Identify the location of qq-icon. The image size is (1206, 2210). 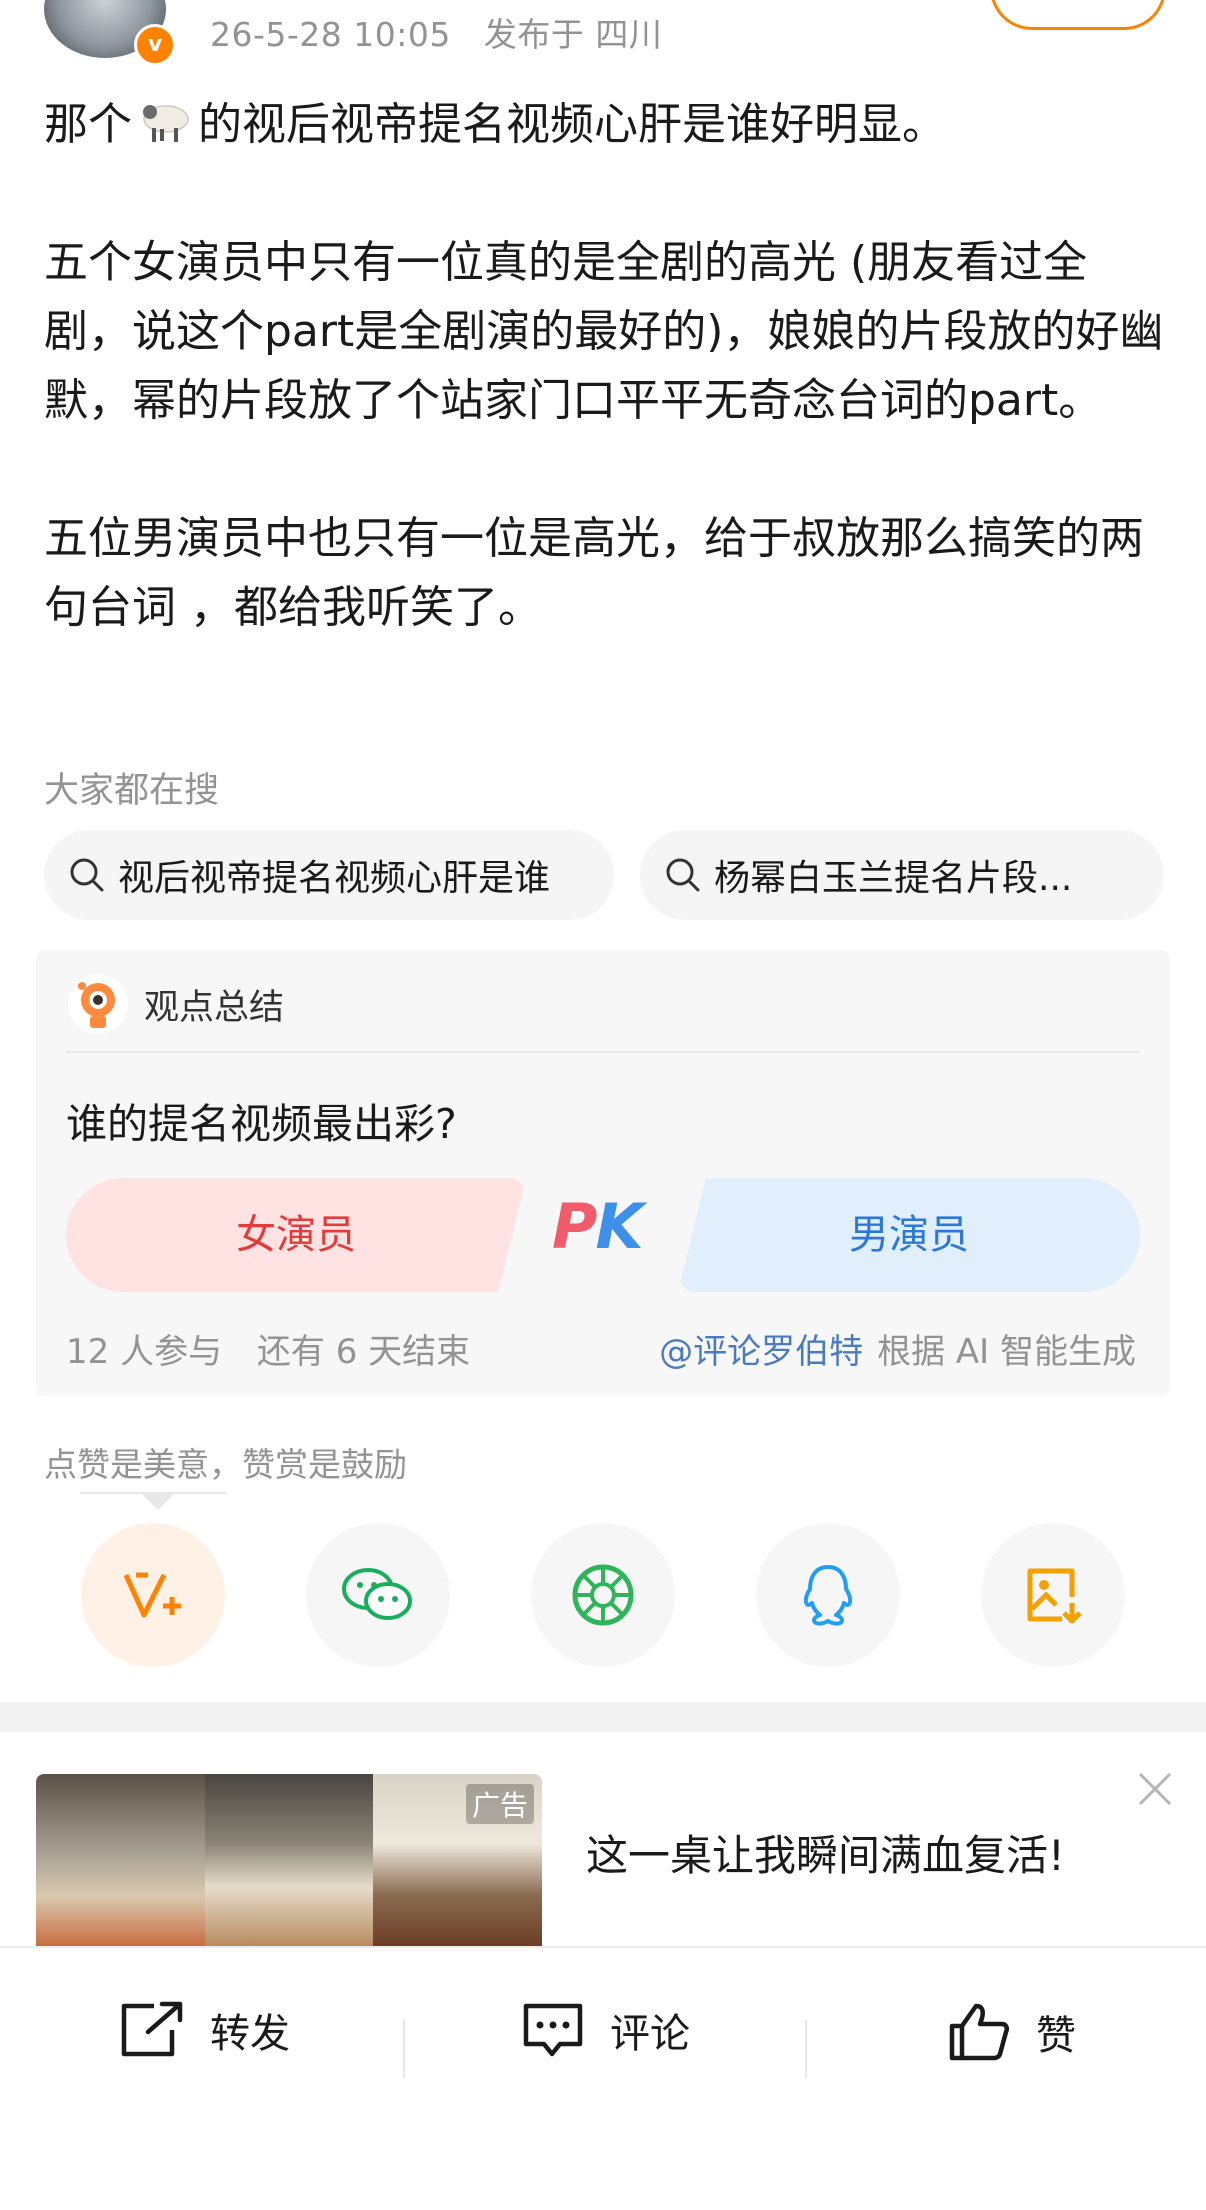
(828, 1595).